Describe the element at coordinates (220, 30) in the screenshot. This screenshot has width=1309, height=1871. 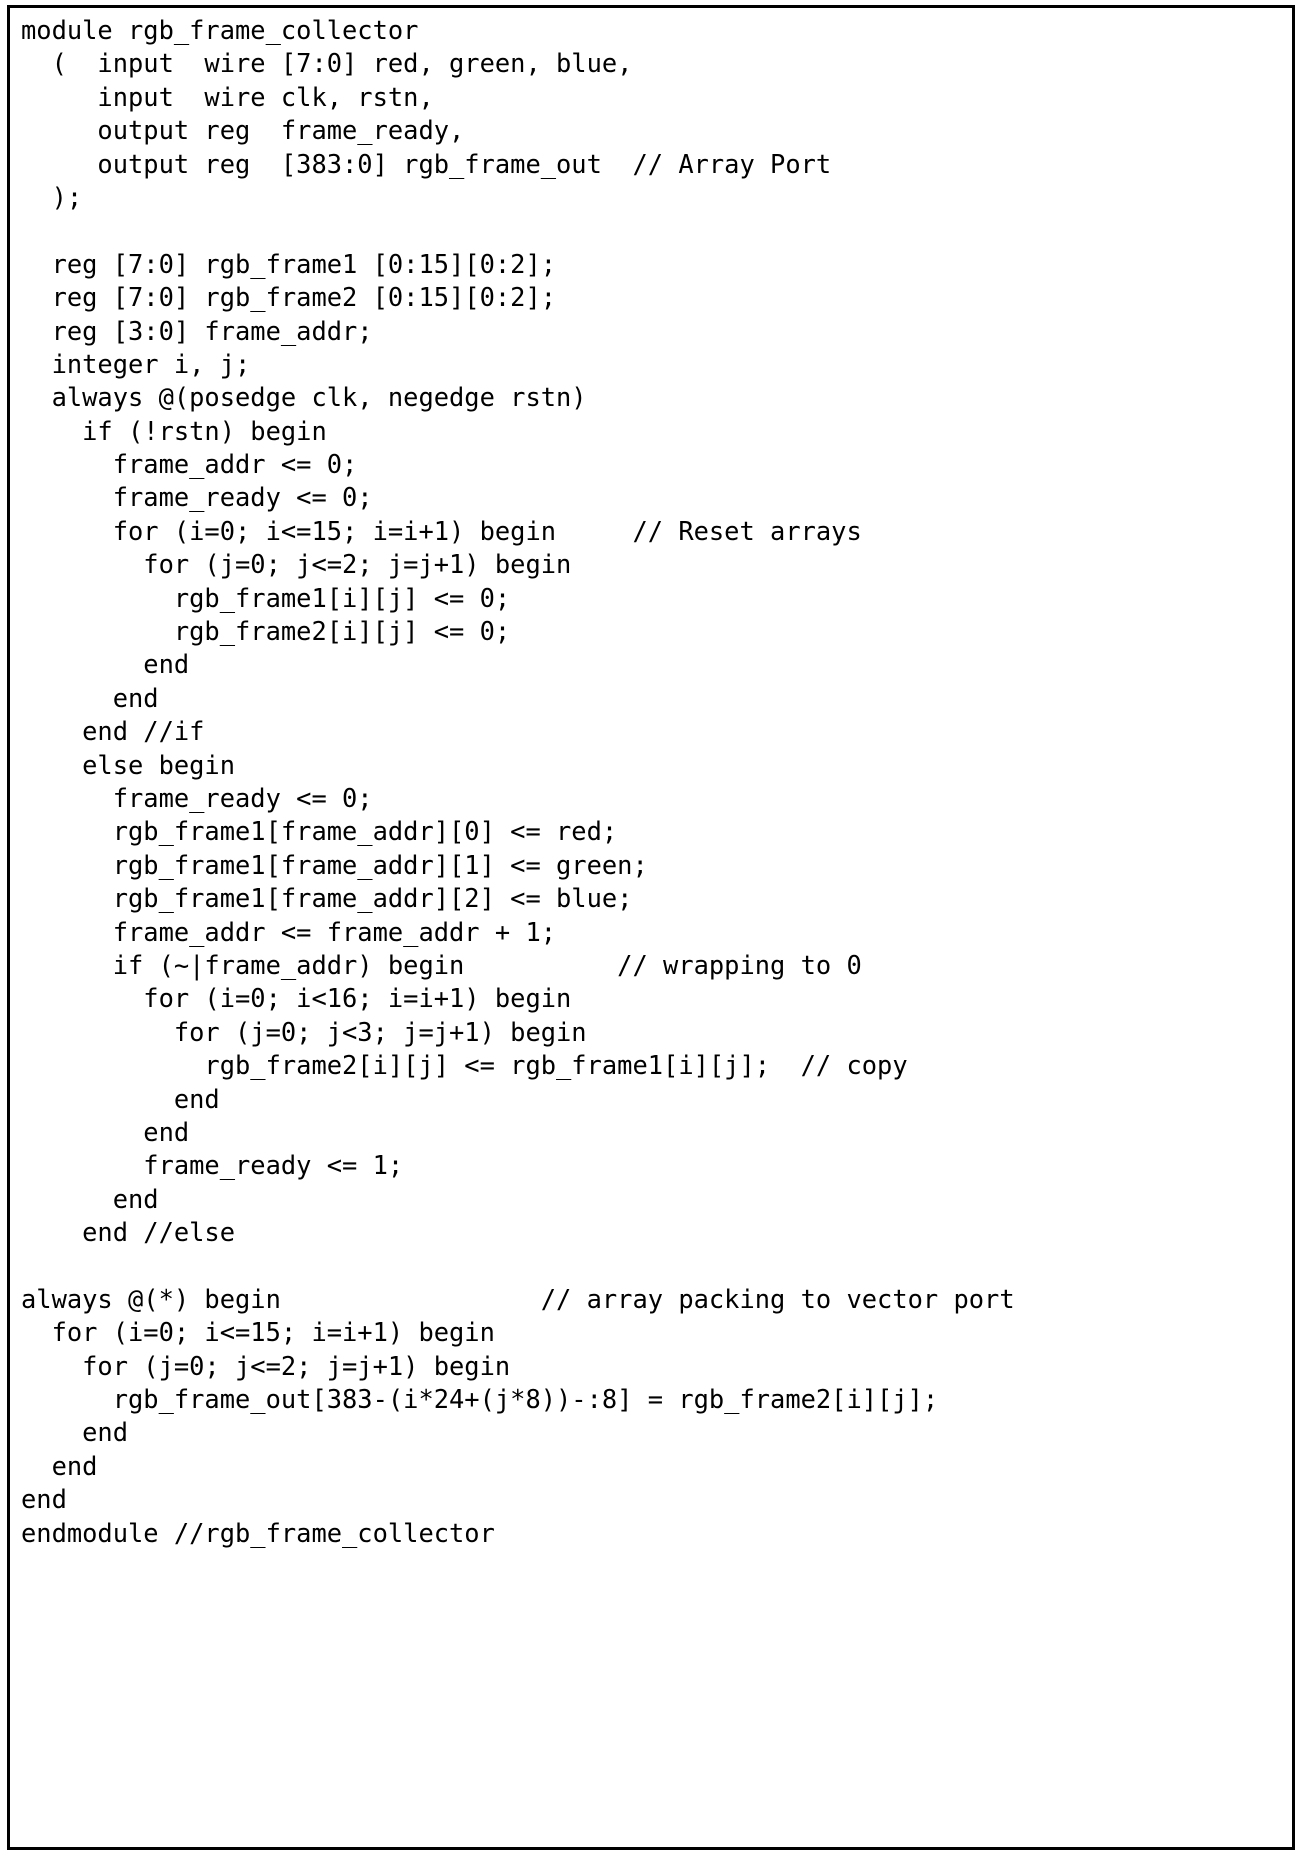
I see `code-line: module rgb_frame_collector` at that location.